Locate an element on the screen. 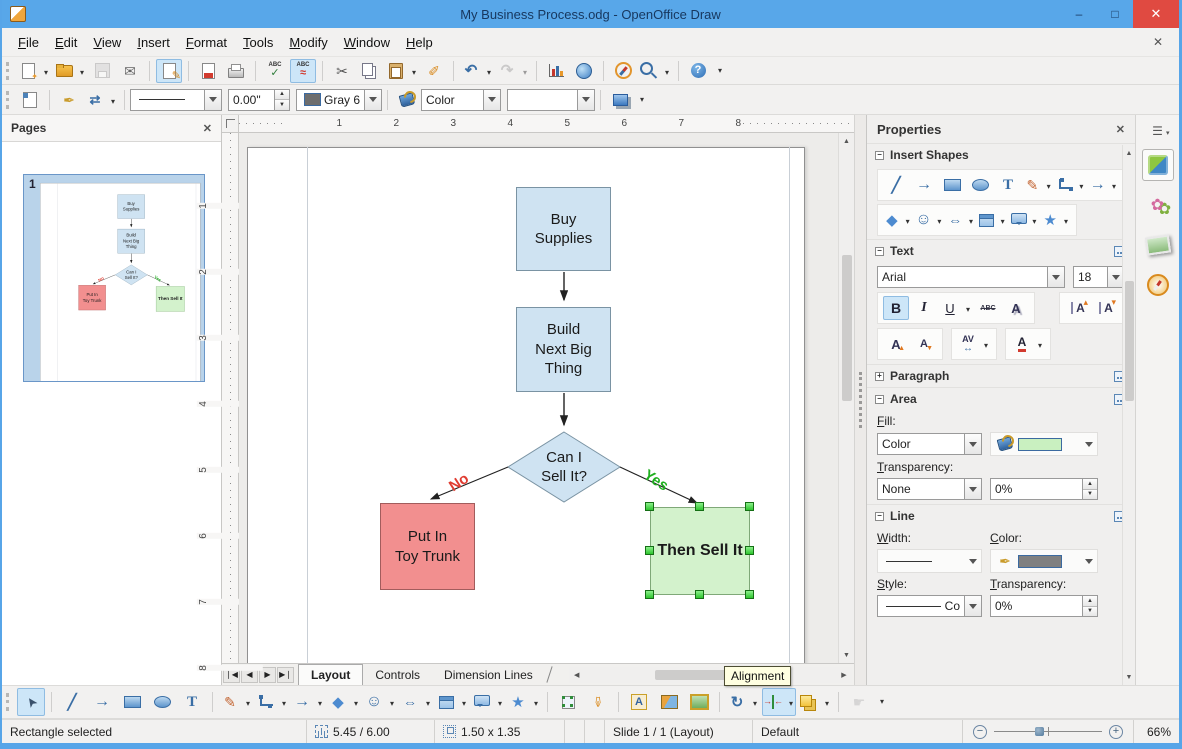 The height and width of the screenshot is (749, 1182). menu-window: Window is located at coordinates (367, 42).